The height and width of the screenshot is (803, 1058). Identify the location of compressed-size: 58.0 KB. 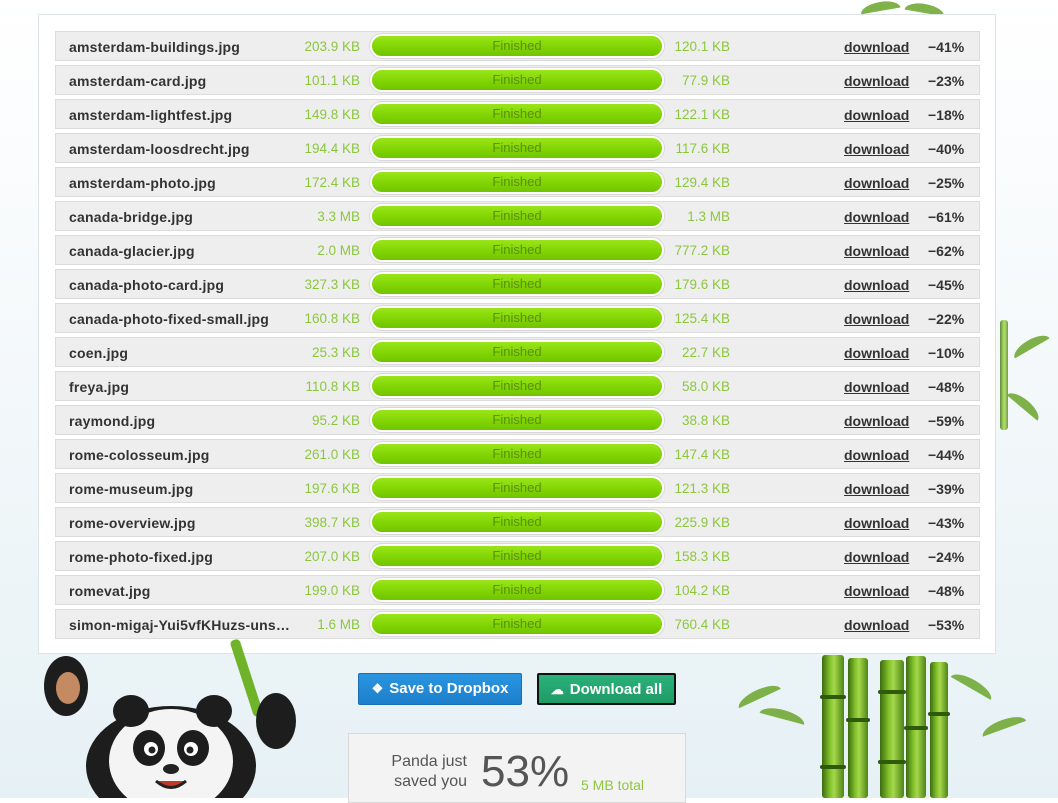
(705, 386).